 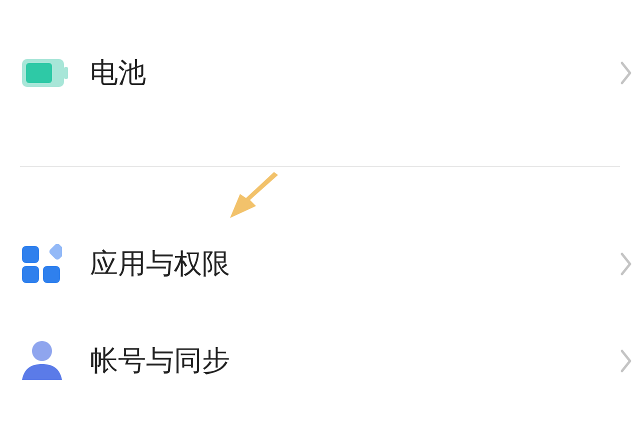 What do you see at coordinates (42, 361) in the screenshot?
I see `person-icon` at bounding box center [42, 361].